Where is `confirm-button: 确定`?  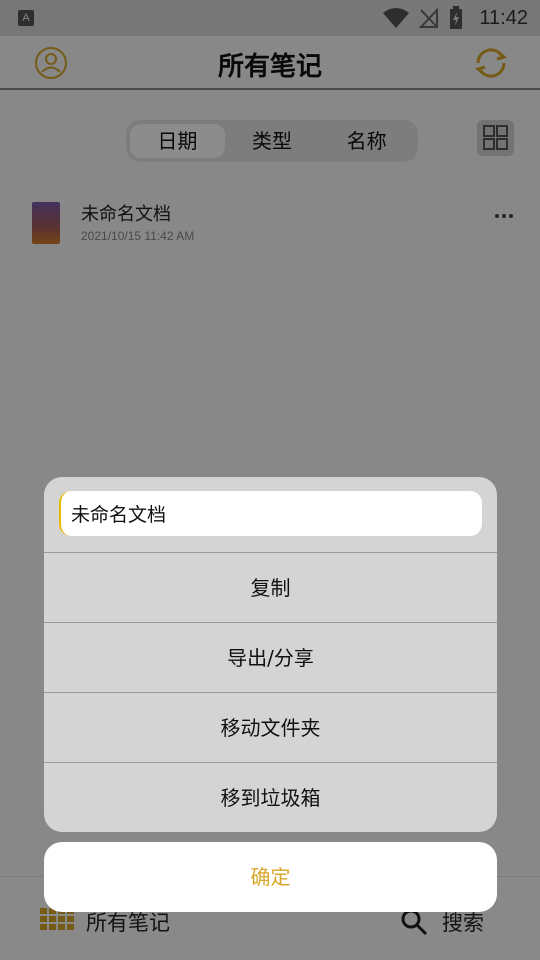 confirm-button: 确定 is located at coordinates (270, 877).